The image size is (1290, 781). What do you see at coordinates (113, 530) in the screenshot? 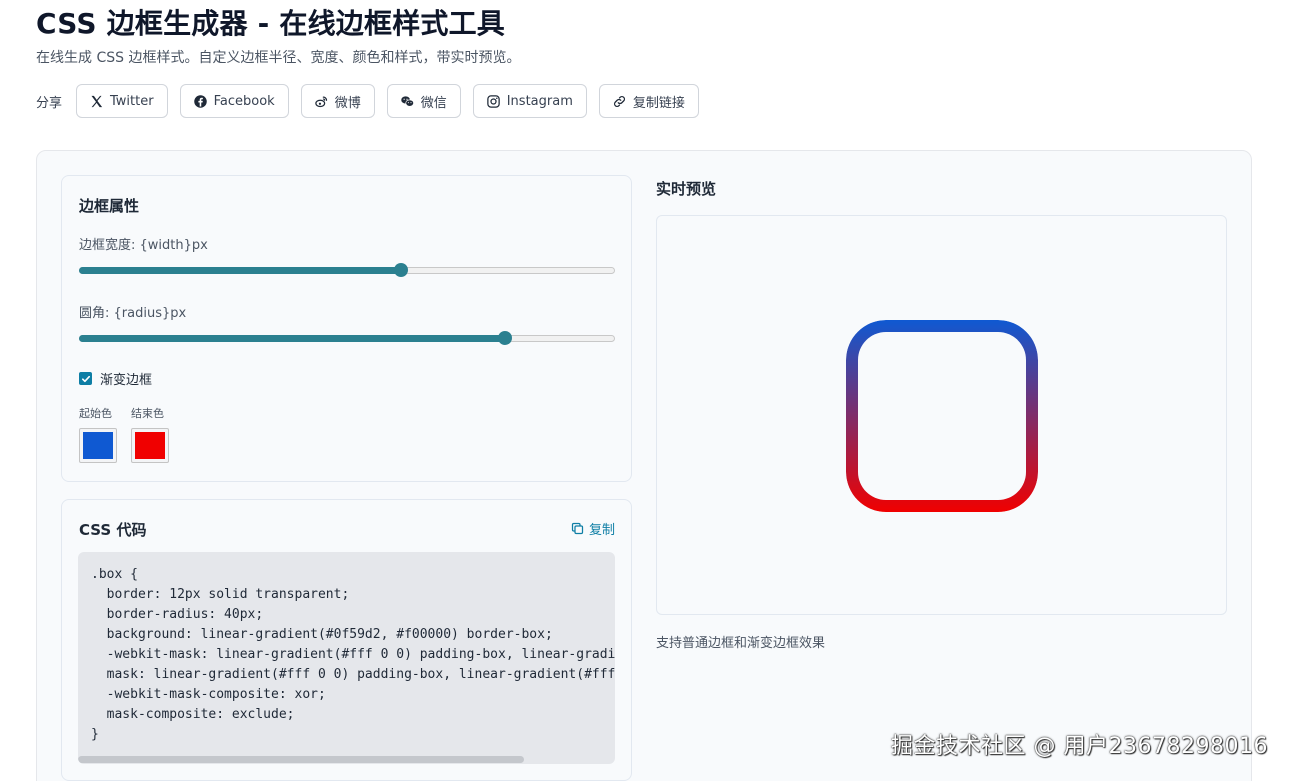
I see `code-title: CSS 代码` at bounding box center [113, 530].